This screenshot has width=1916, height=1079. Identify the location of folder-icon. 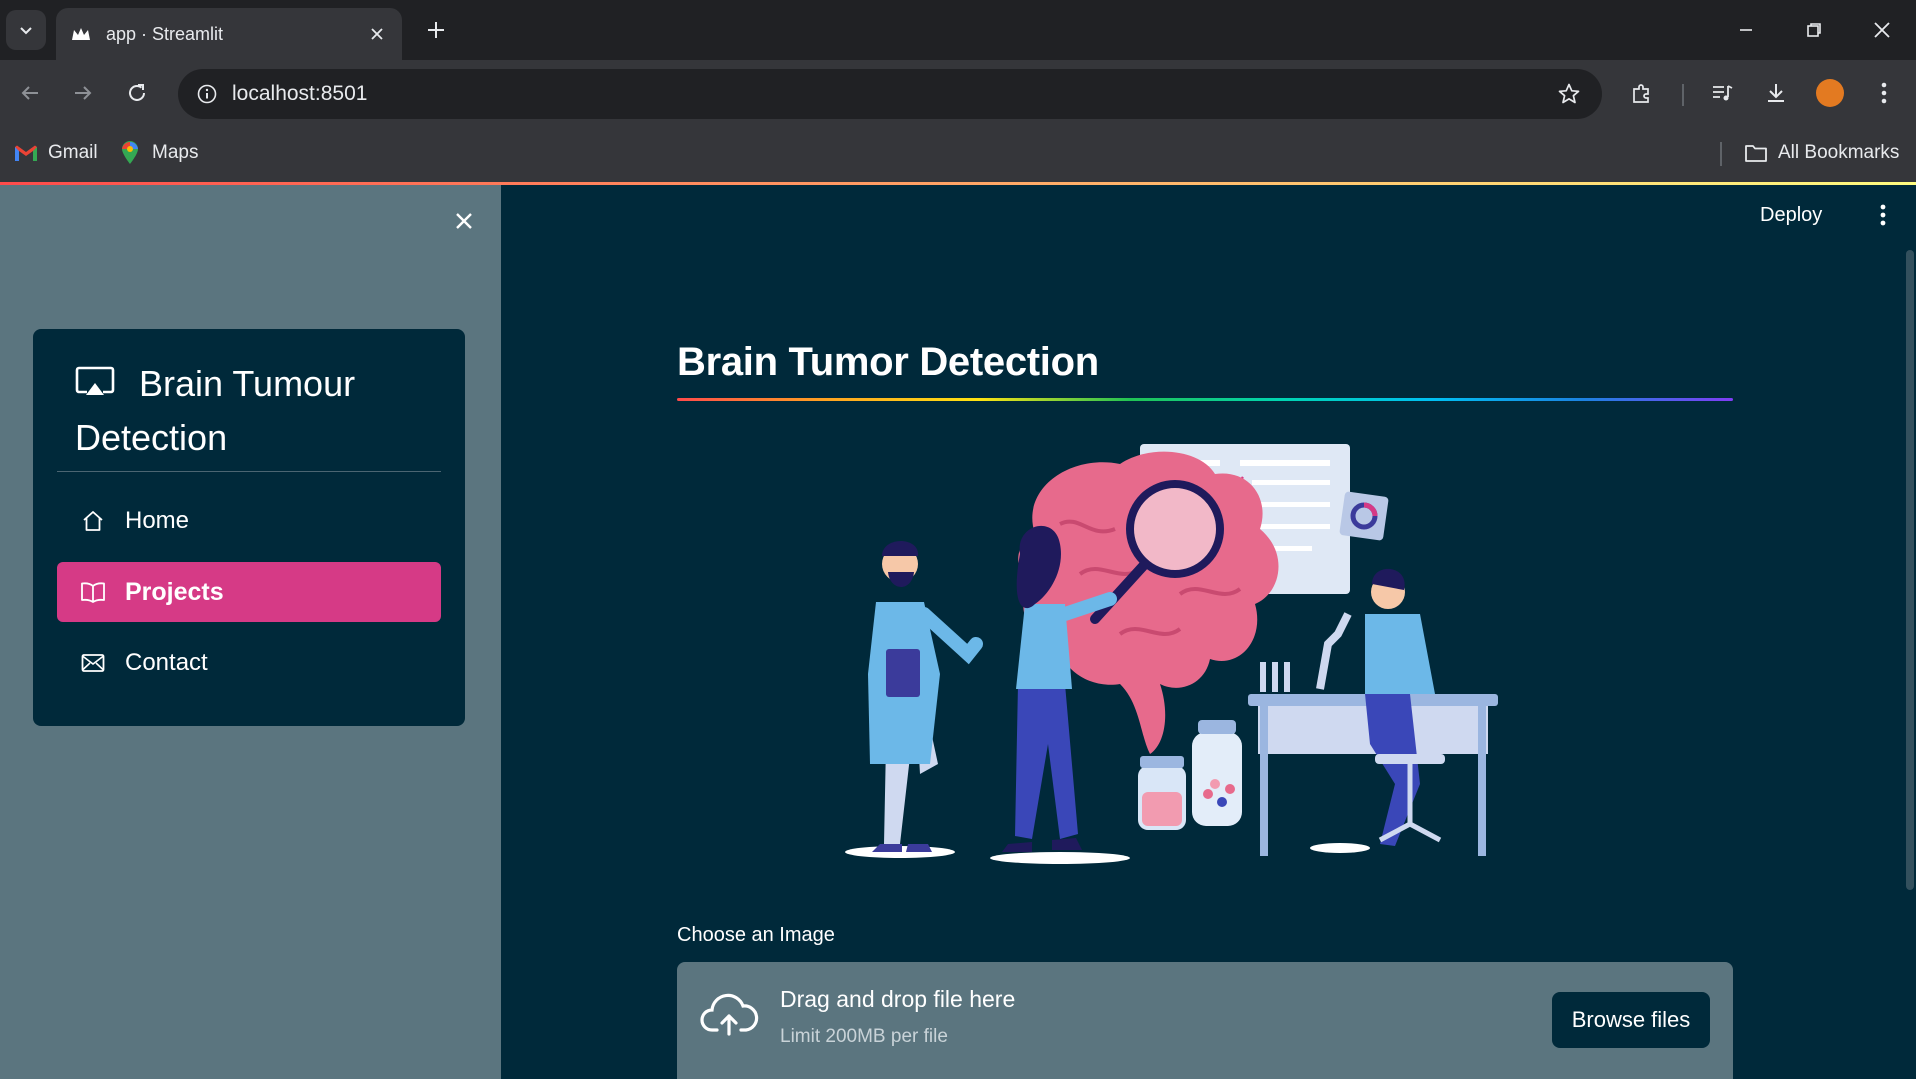
(1756, 153).